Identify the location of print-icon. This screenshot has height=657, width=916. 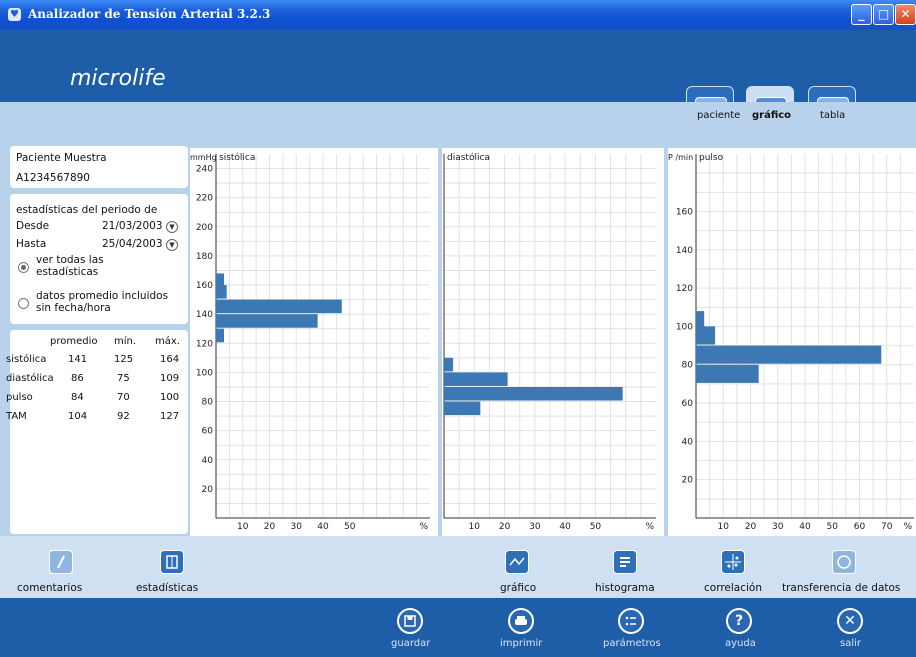
(521, 621).